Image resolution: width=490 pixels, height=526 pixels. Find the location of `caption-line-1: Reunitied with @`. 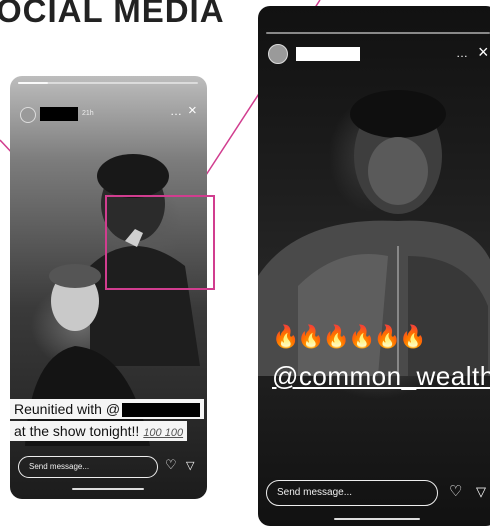

caption-line-1: Reunitied with @ is located at coordinates (107, 409).